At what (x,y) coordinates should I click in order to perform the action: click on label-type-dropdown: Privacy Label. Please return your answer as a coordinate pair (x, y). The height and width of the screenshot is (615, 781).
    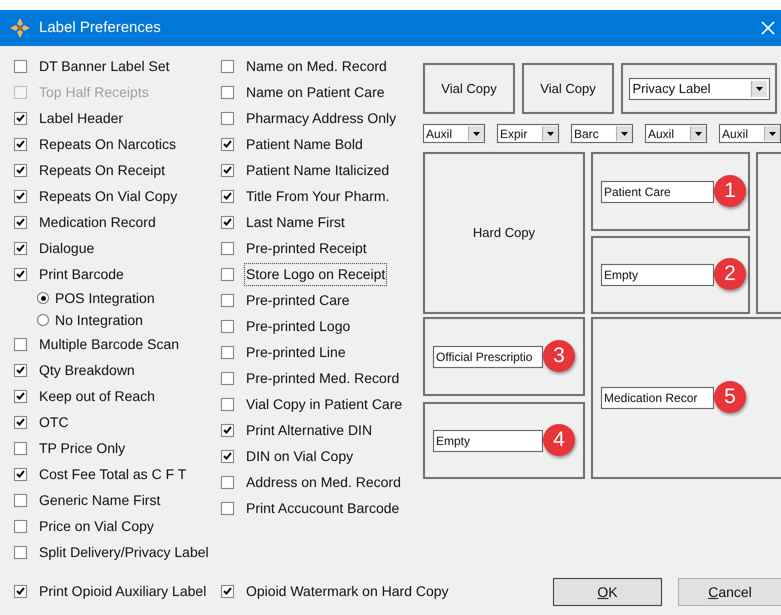
    Looking at the image, I should click on (699, 89).